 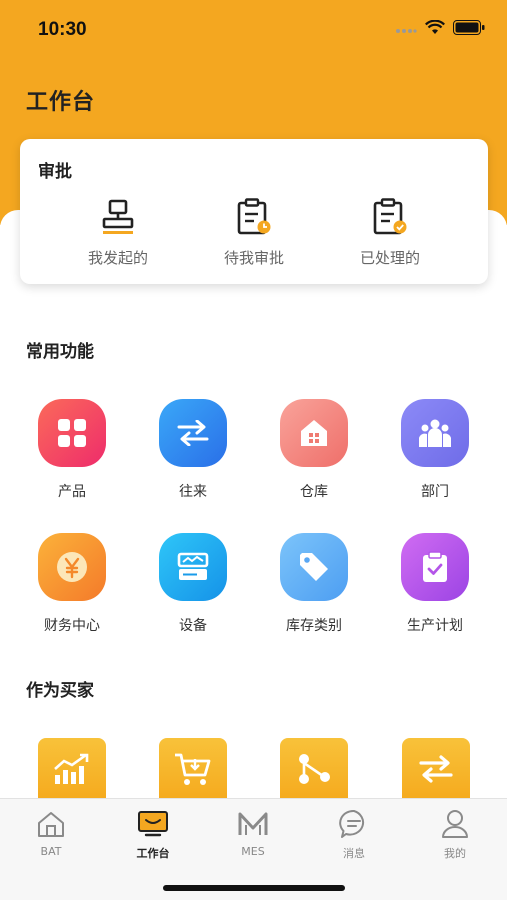 I want to click on tab-profile: 我的, so click(x=455, y=834).